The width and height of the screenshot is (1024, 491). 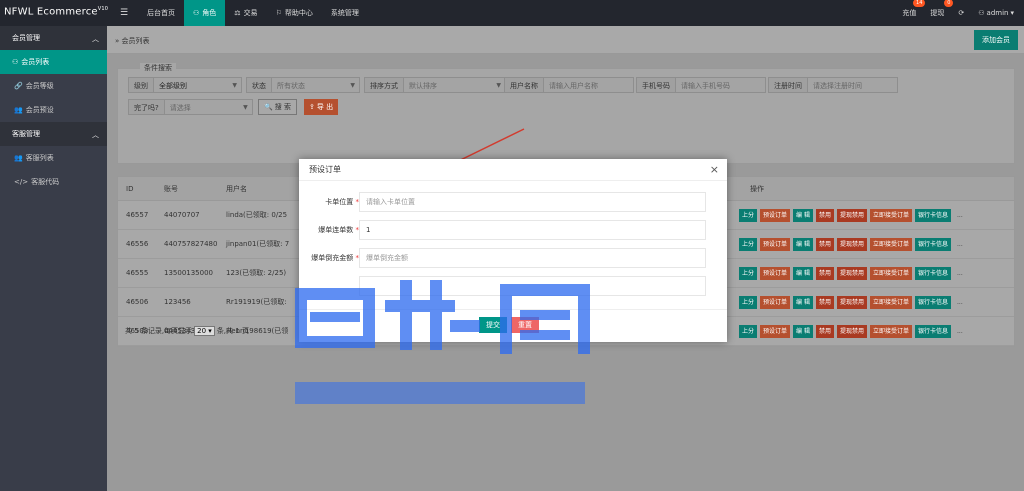 I want to click on cell-id: 46506, so click(x=137, y=302).